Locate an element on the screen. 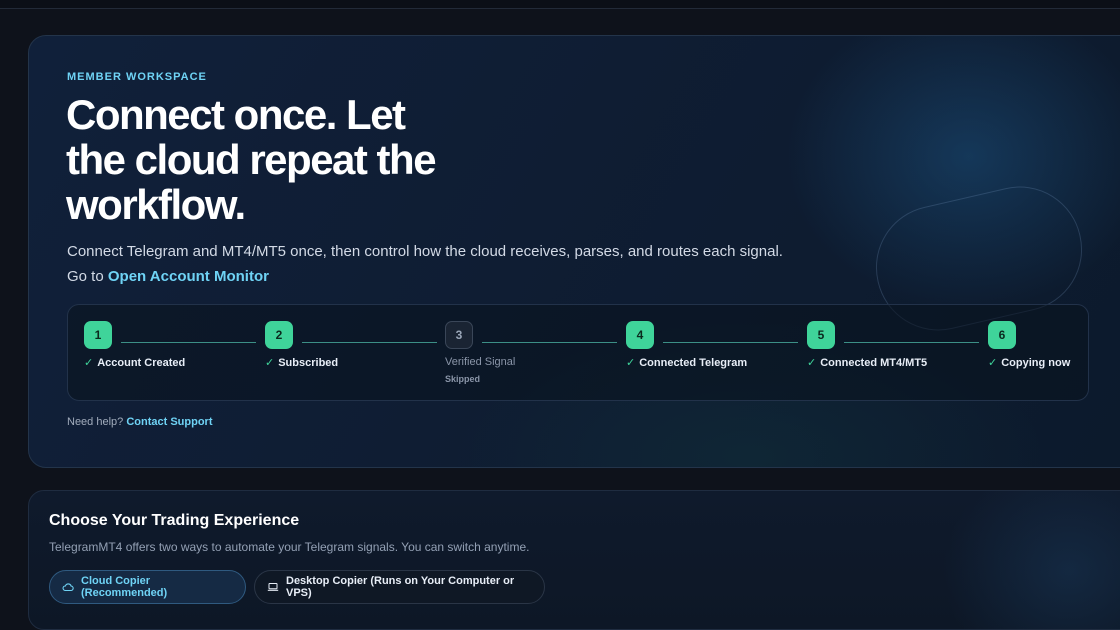  step-label: ✓ Connected Telegram is located at coordinates (686, 362).